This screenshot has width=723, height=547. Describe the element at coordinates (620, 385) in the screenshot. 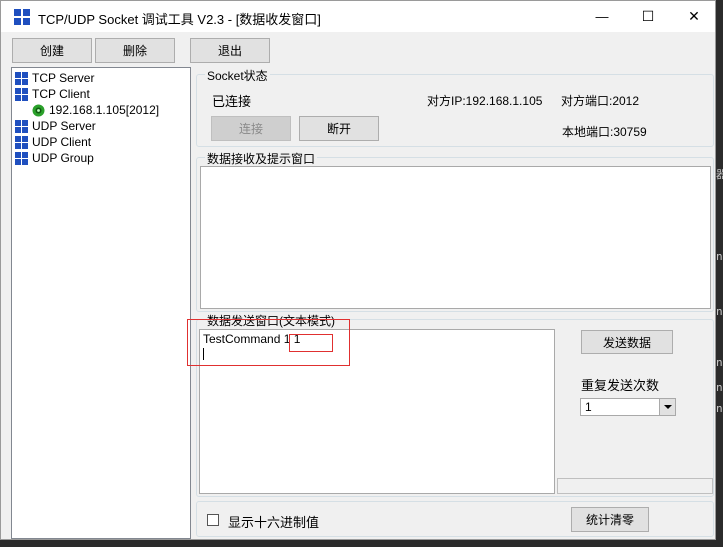

I see `repeat-count-label: 重复发送次数` at that location.